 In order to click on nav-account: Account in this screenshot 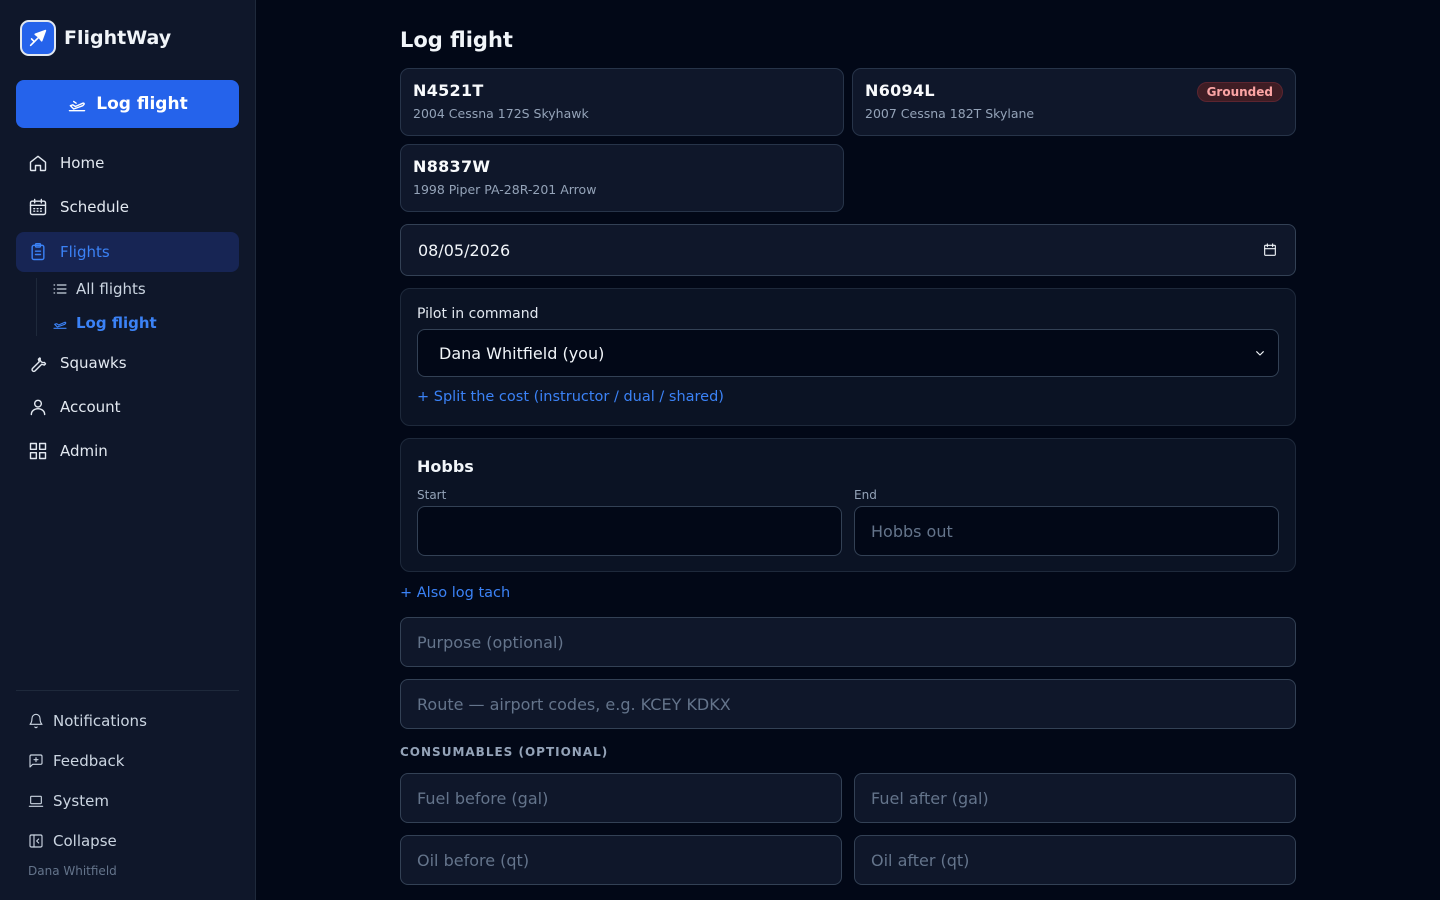, I will do `click(127, 407)`.